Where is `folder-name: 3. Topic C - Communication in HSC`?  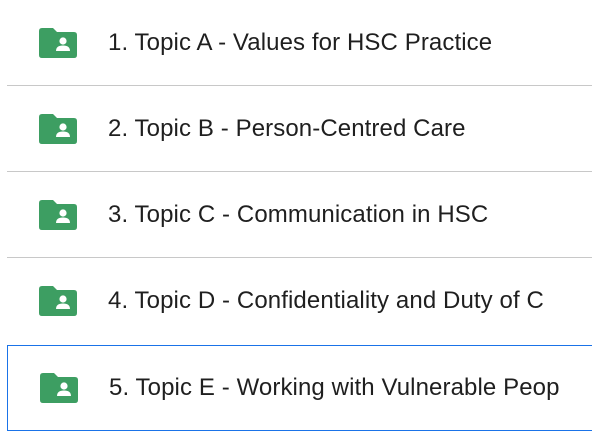 folder-name: 3. Topic C - Communication in HSC is located at coordinates (298, 214).